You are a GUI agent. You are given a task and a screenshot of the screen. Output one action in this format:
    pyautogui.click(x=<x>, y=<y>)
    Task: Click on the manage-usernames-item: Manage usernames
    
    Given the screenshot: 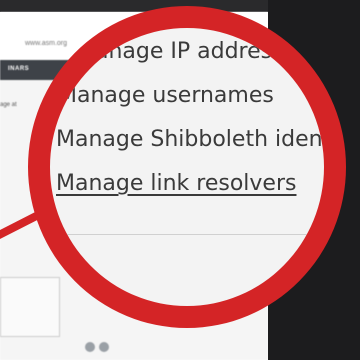 What is the action you would take?
    pyautogui.click(x=191, y=96)
    